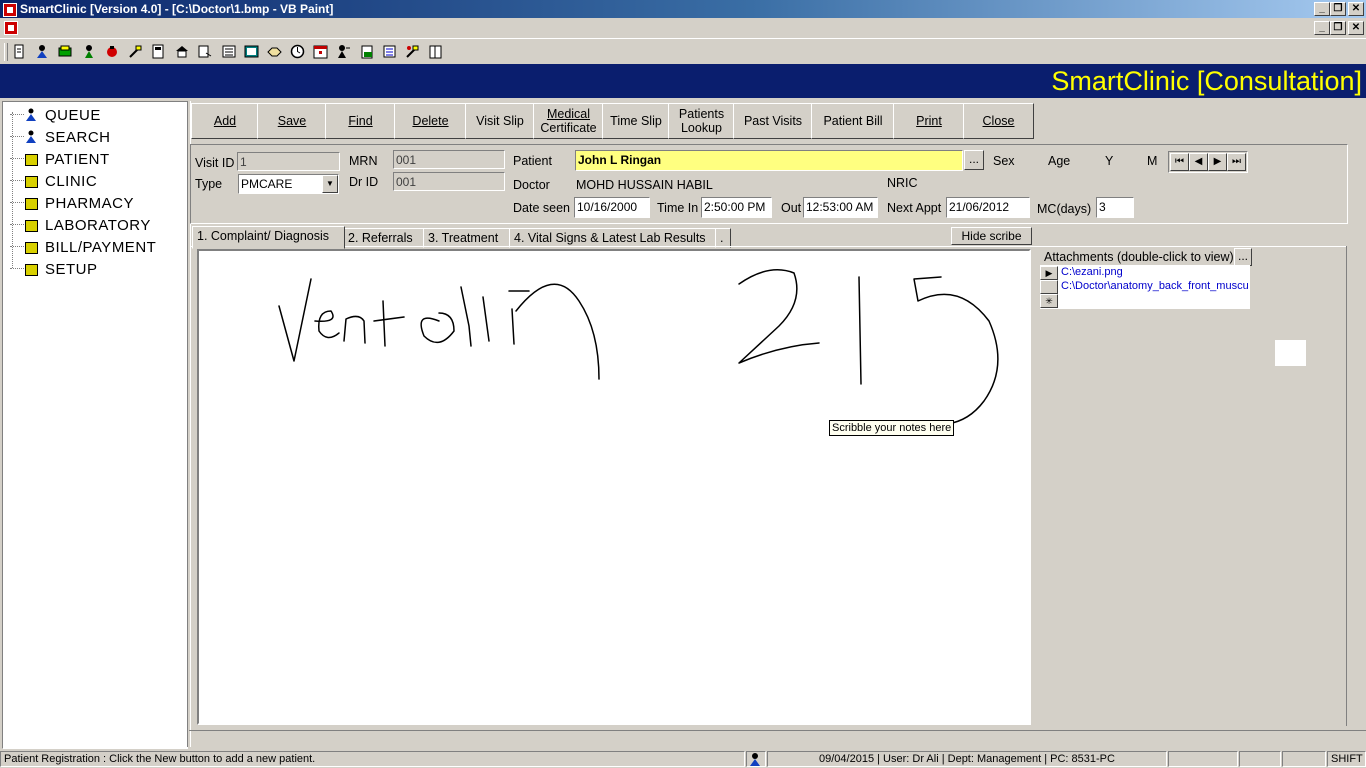 Image resolution: width=1366 pixels, height=768 pixels. I want to click on first-record-icon: ⏮, so click(1179, 162).